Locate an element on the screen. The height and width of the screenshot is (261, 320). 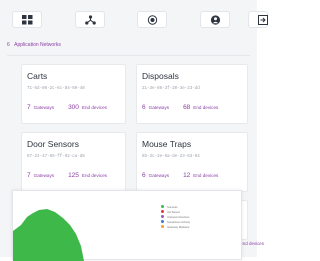
account-button is located at coordinates (215, 19).